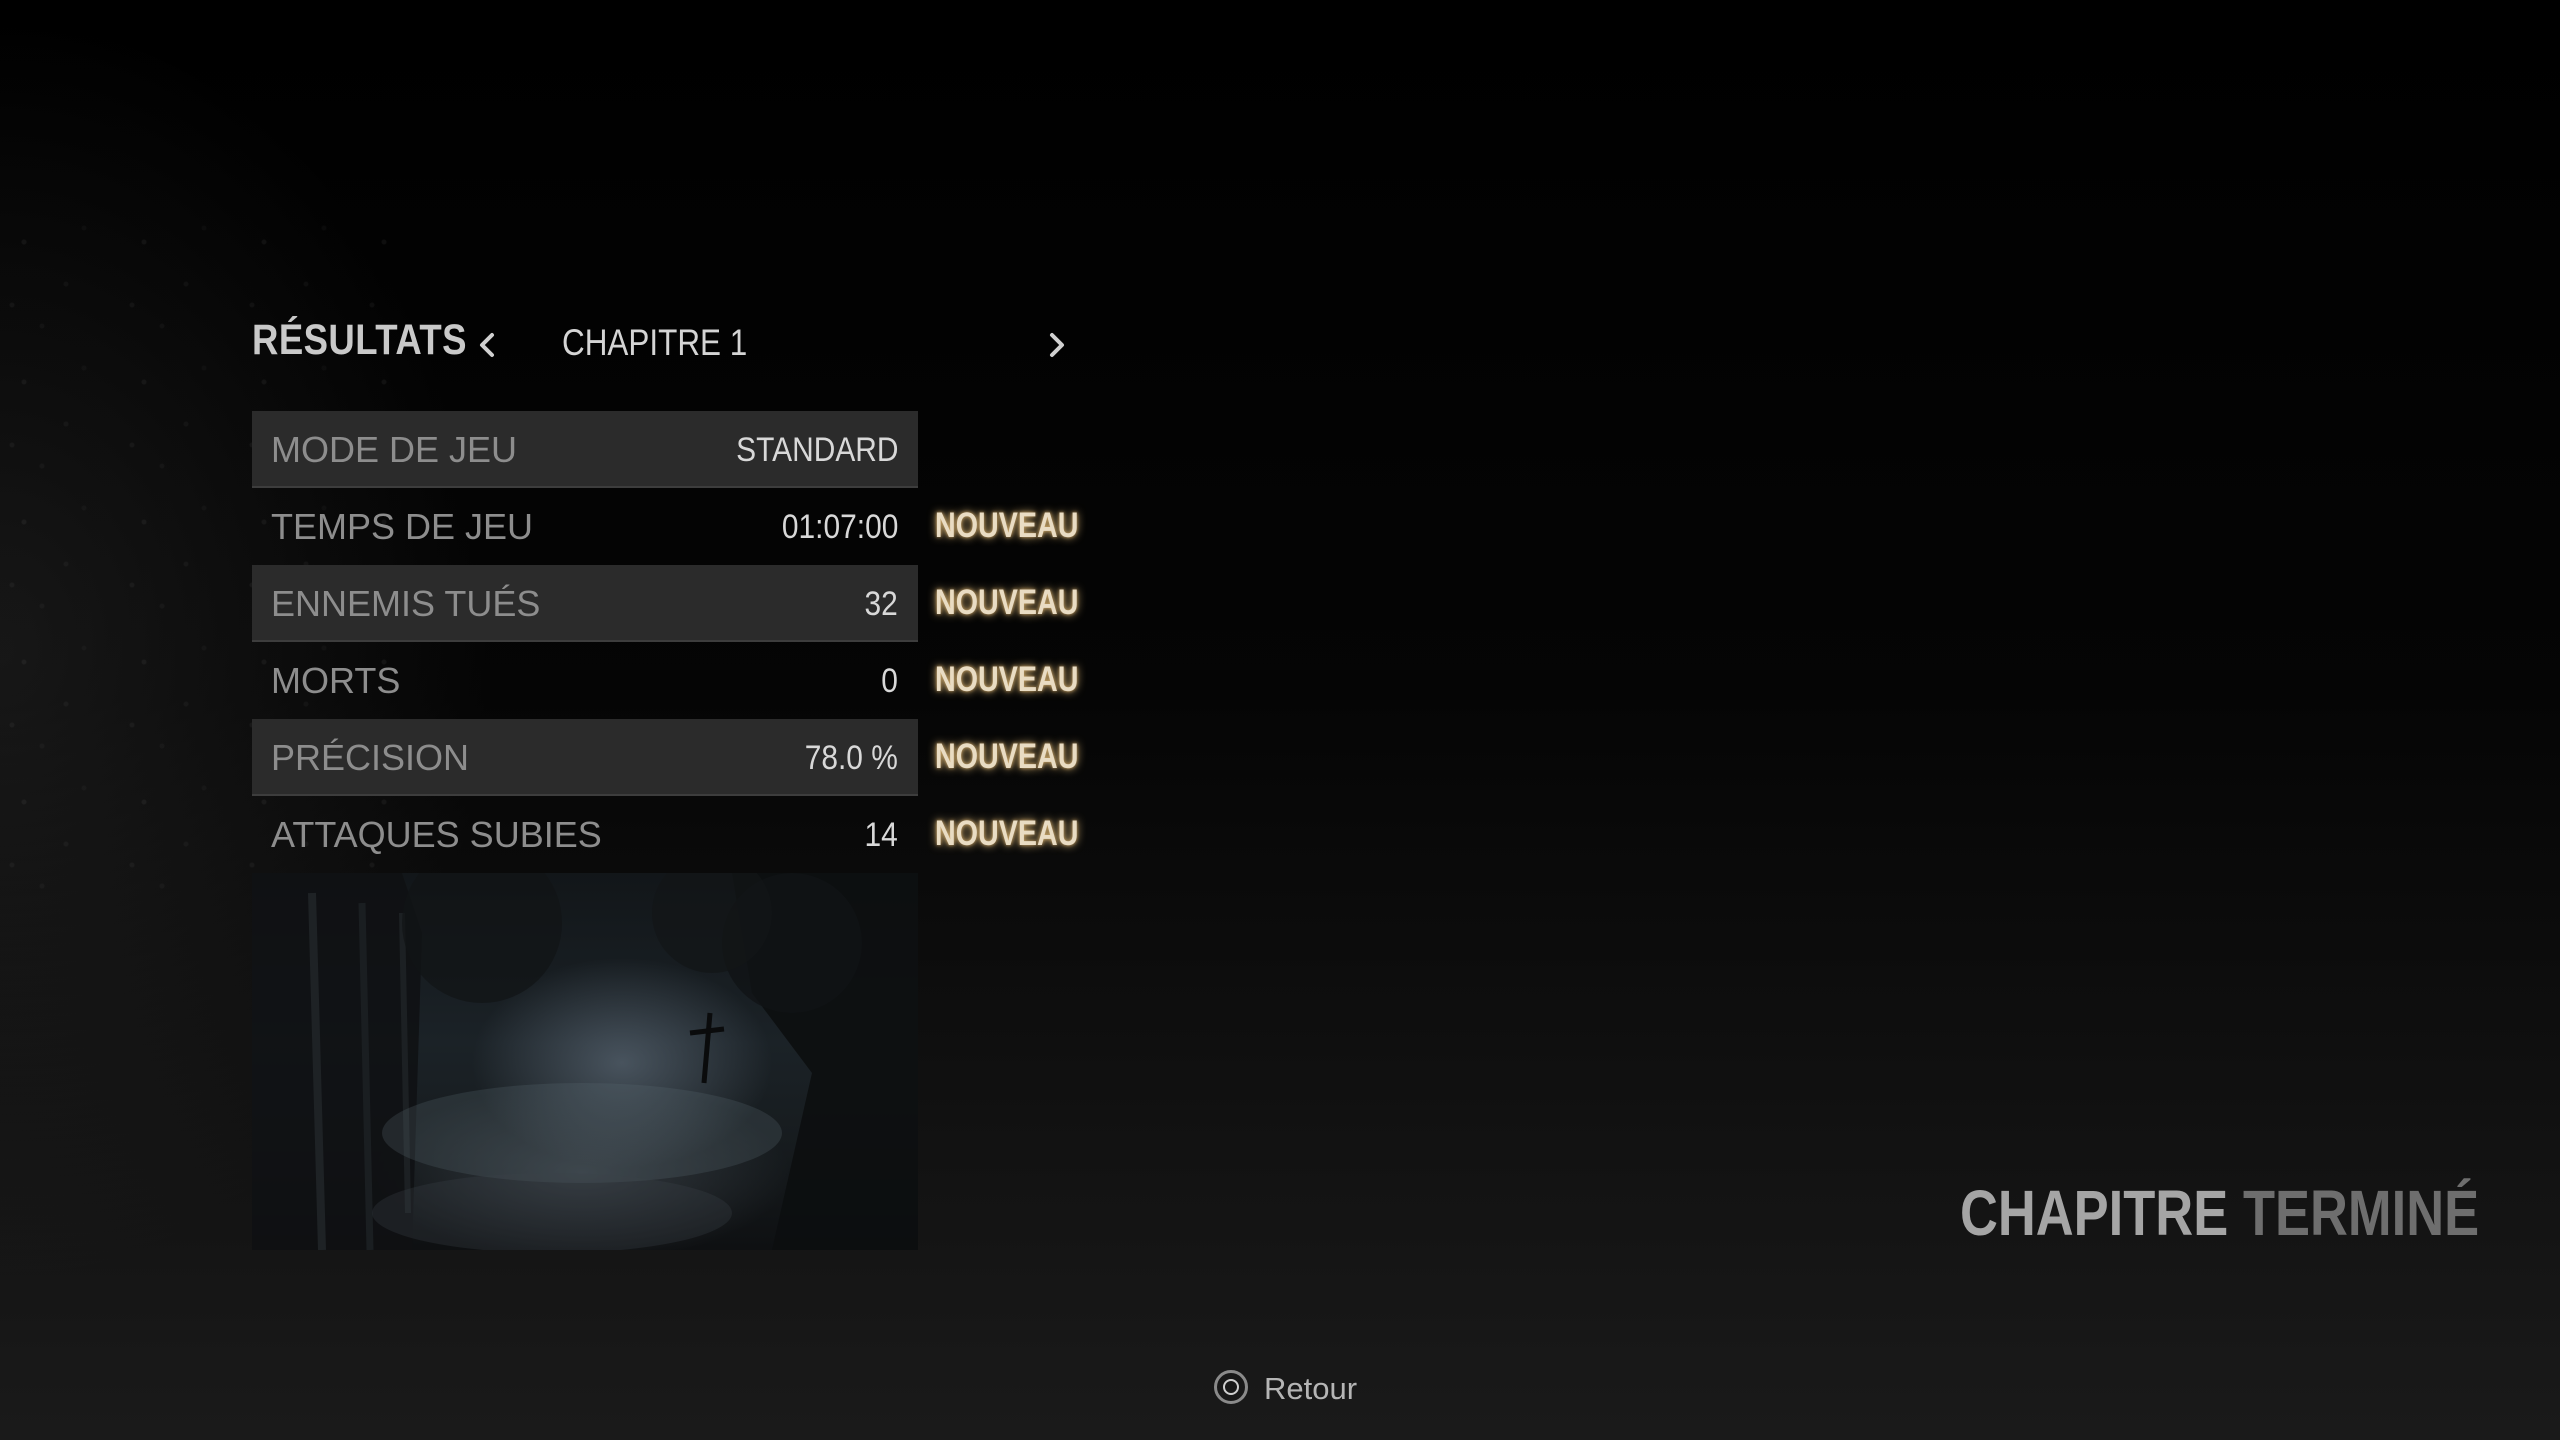 The image size is (2560, 1440). What do you see at coordinates (665, 757) in the screenshot?
I see `stat-row-accuracy: PRÉCISION 78.0 % NOUVEAU` at bounding box center [665, 757].